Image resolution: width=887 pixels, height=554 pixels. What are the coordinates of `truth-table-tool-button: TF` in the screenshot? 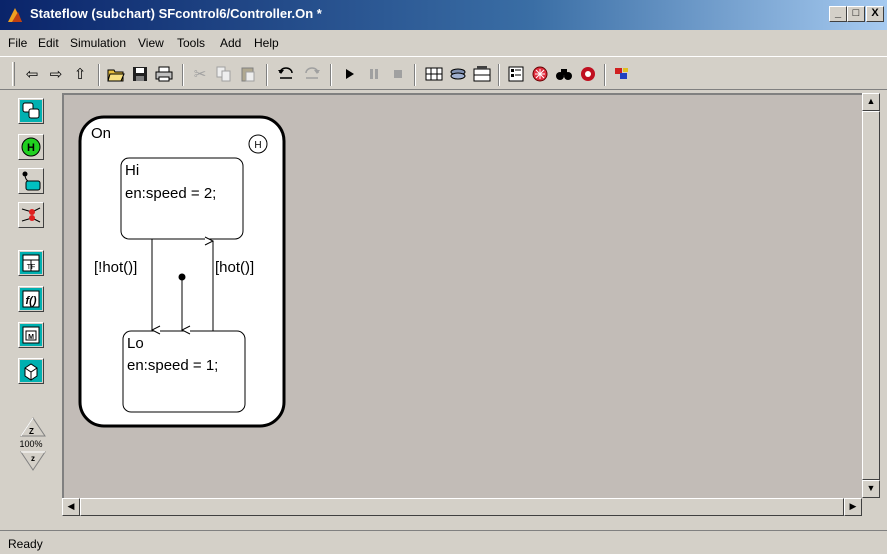 It's located at (31, 263).